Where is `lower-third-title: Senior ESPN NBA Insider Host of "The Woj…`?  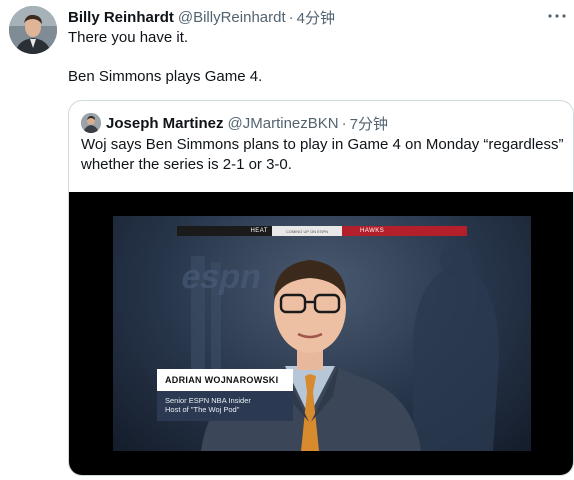 lower-third-title: Senior ESPN NBA Insider Host of "The Woj… is located at coordinates (225, 406).